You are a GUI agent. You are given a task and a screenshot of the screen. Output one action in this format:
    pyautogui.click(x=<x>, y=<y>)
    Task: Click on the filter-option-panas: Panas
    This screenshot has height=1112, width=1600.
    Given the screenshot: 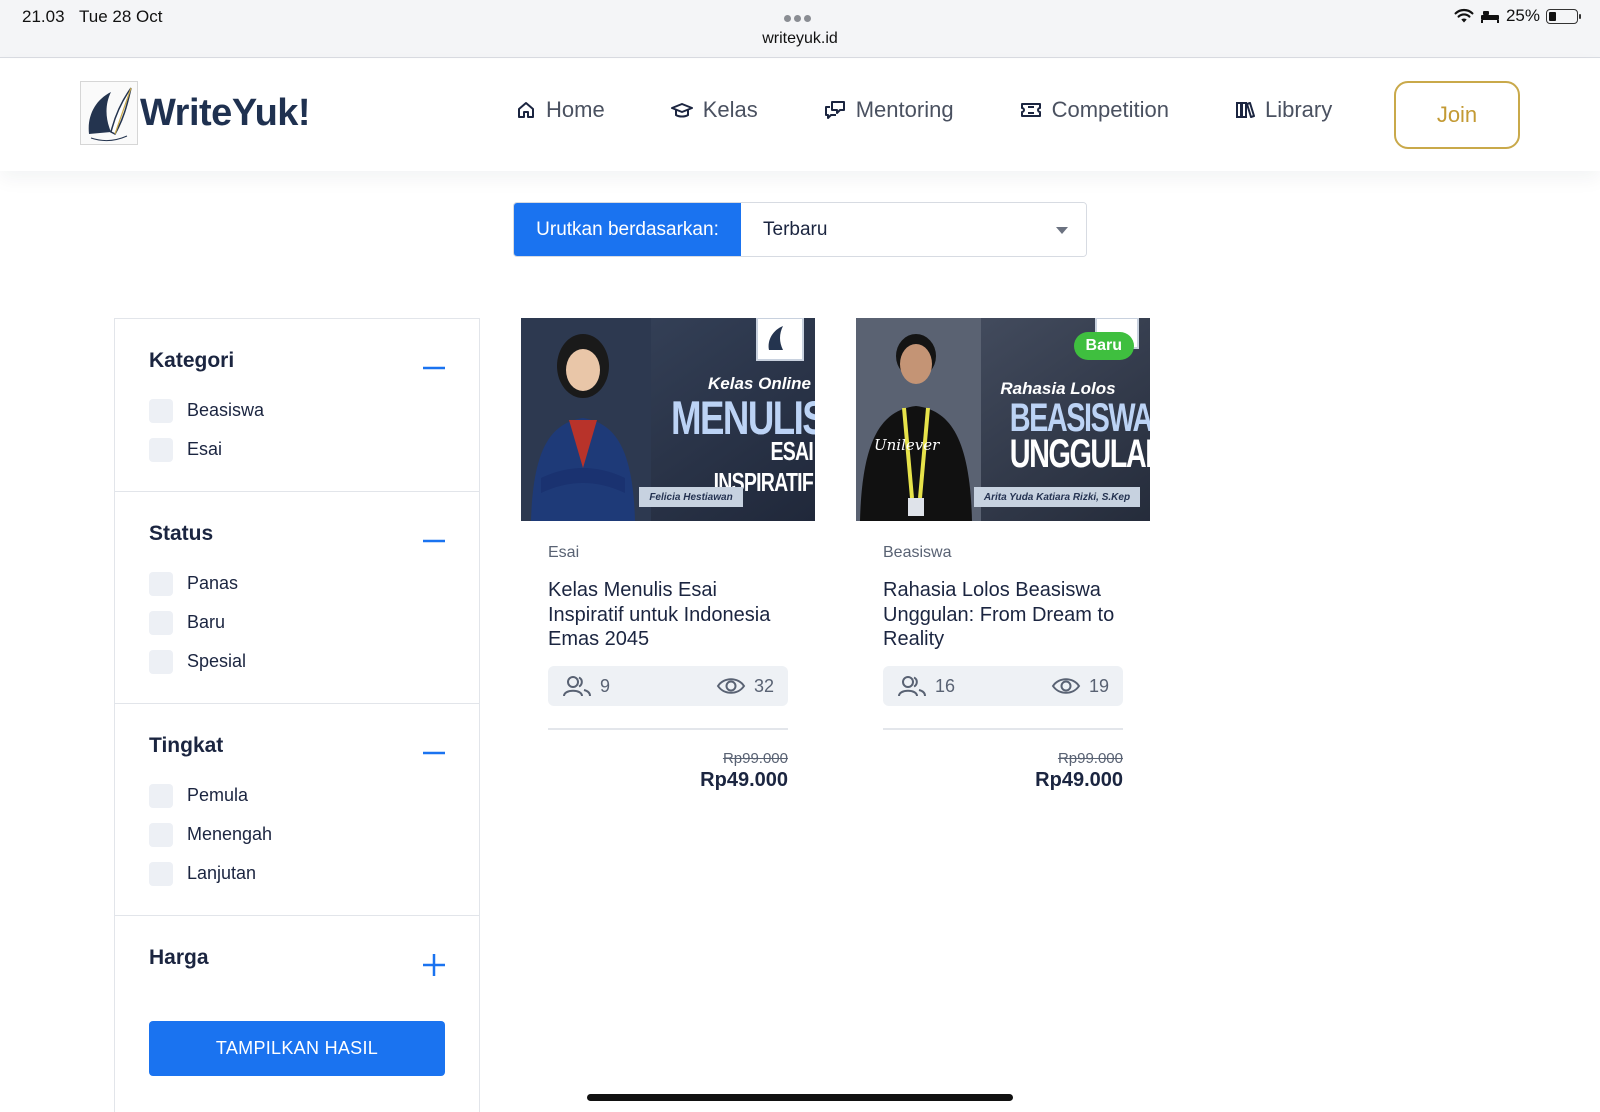 What is the action you would take?
    pyautogui.click(x=297, y=583)
    